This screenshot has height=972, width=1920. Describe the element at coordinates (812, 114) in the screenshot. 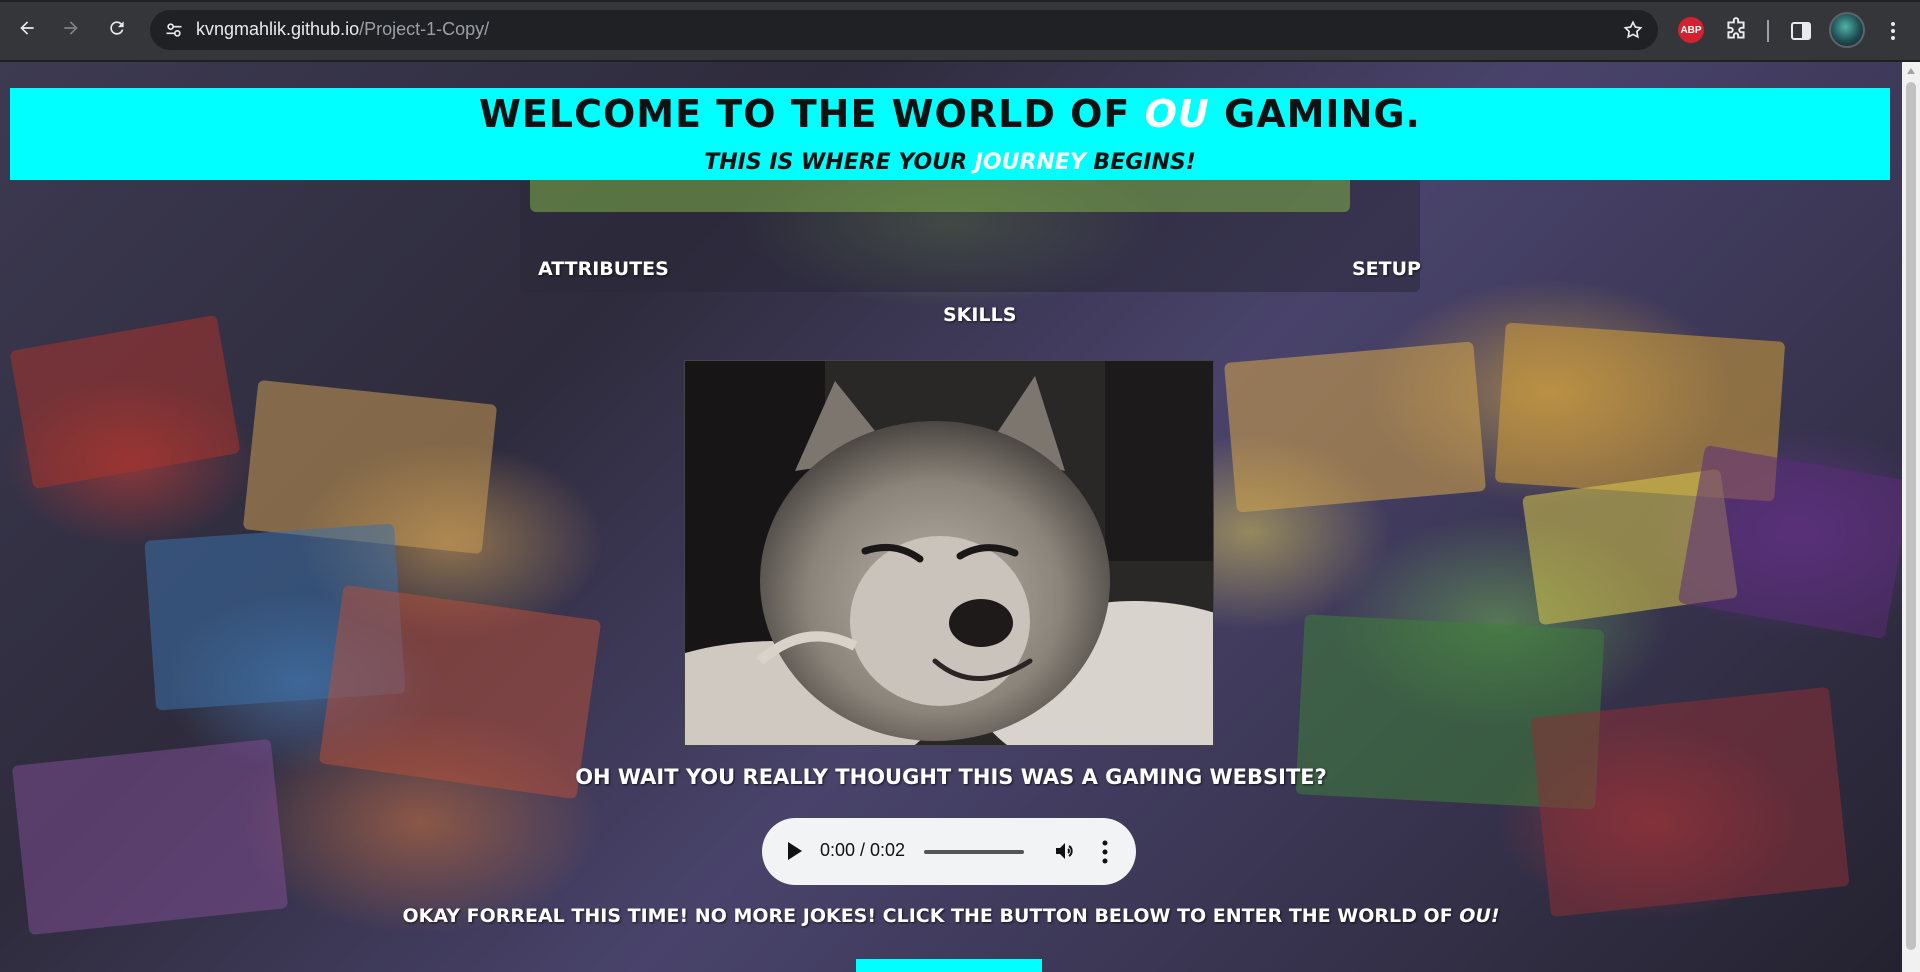

I see `title-prefix: Welcome to the world of` at that location.